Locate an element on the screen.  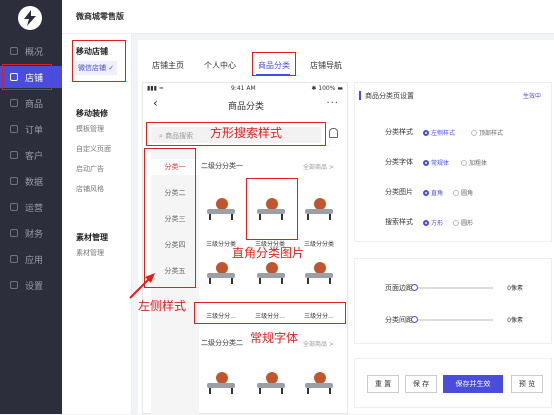
save-button: 保 存 is located at coordinates (421, 384).